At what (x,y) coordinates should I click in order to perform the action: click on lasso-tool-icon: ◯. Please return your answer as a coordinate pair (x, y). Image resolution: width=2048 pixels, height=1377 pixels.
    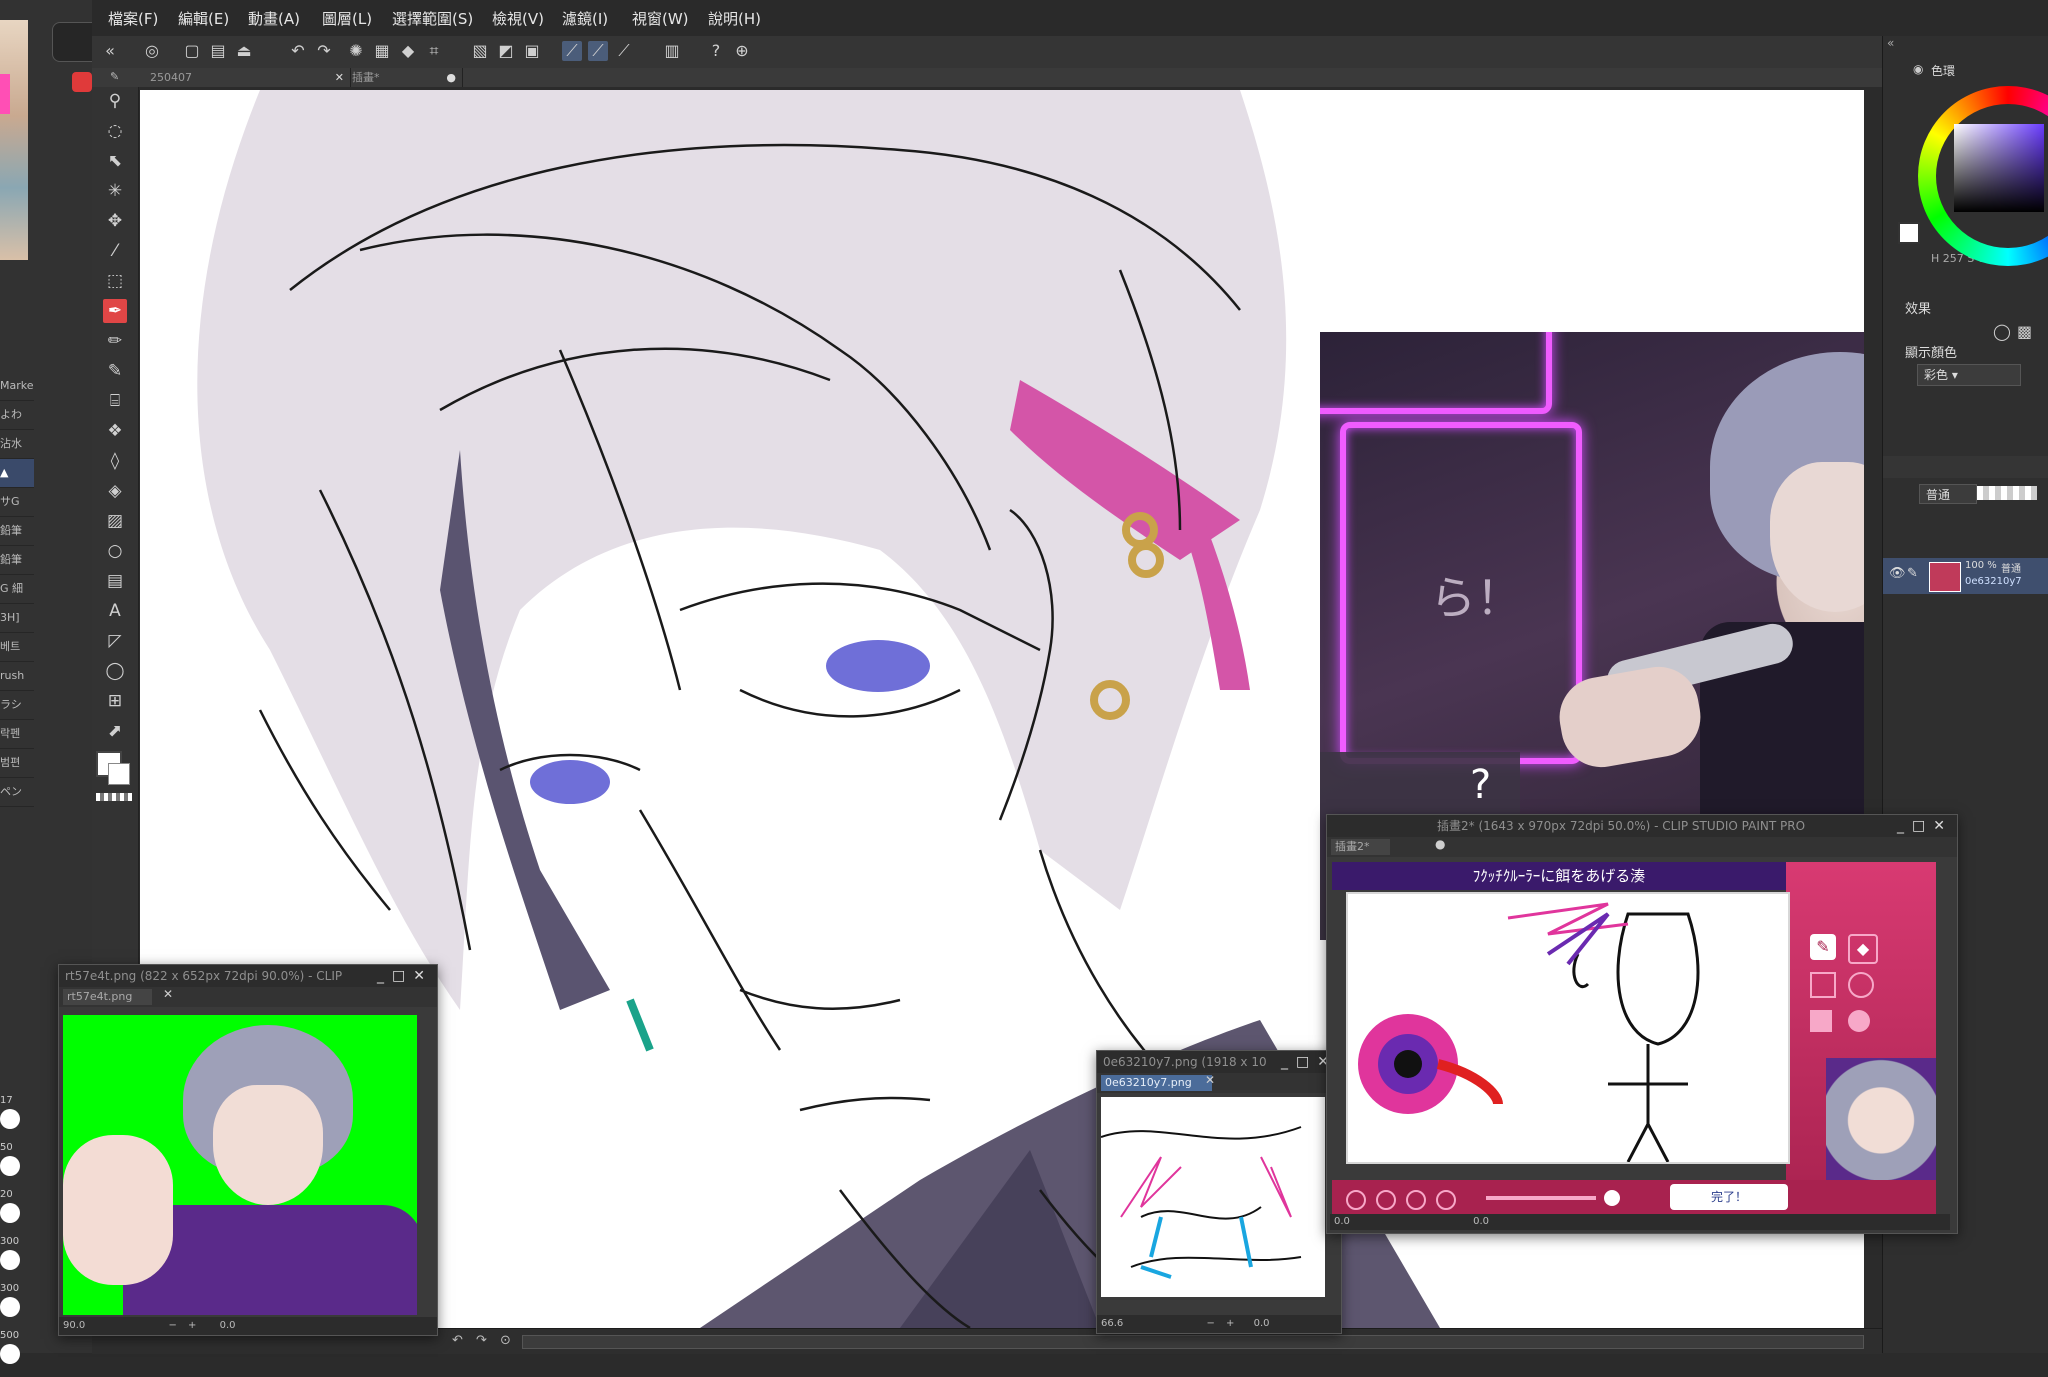
    Looking at the image, I should click on (115, 671).